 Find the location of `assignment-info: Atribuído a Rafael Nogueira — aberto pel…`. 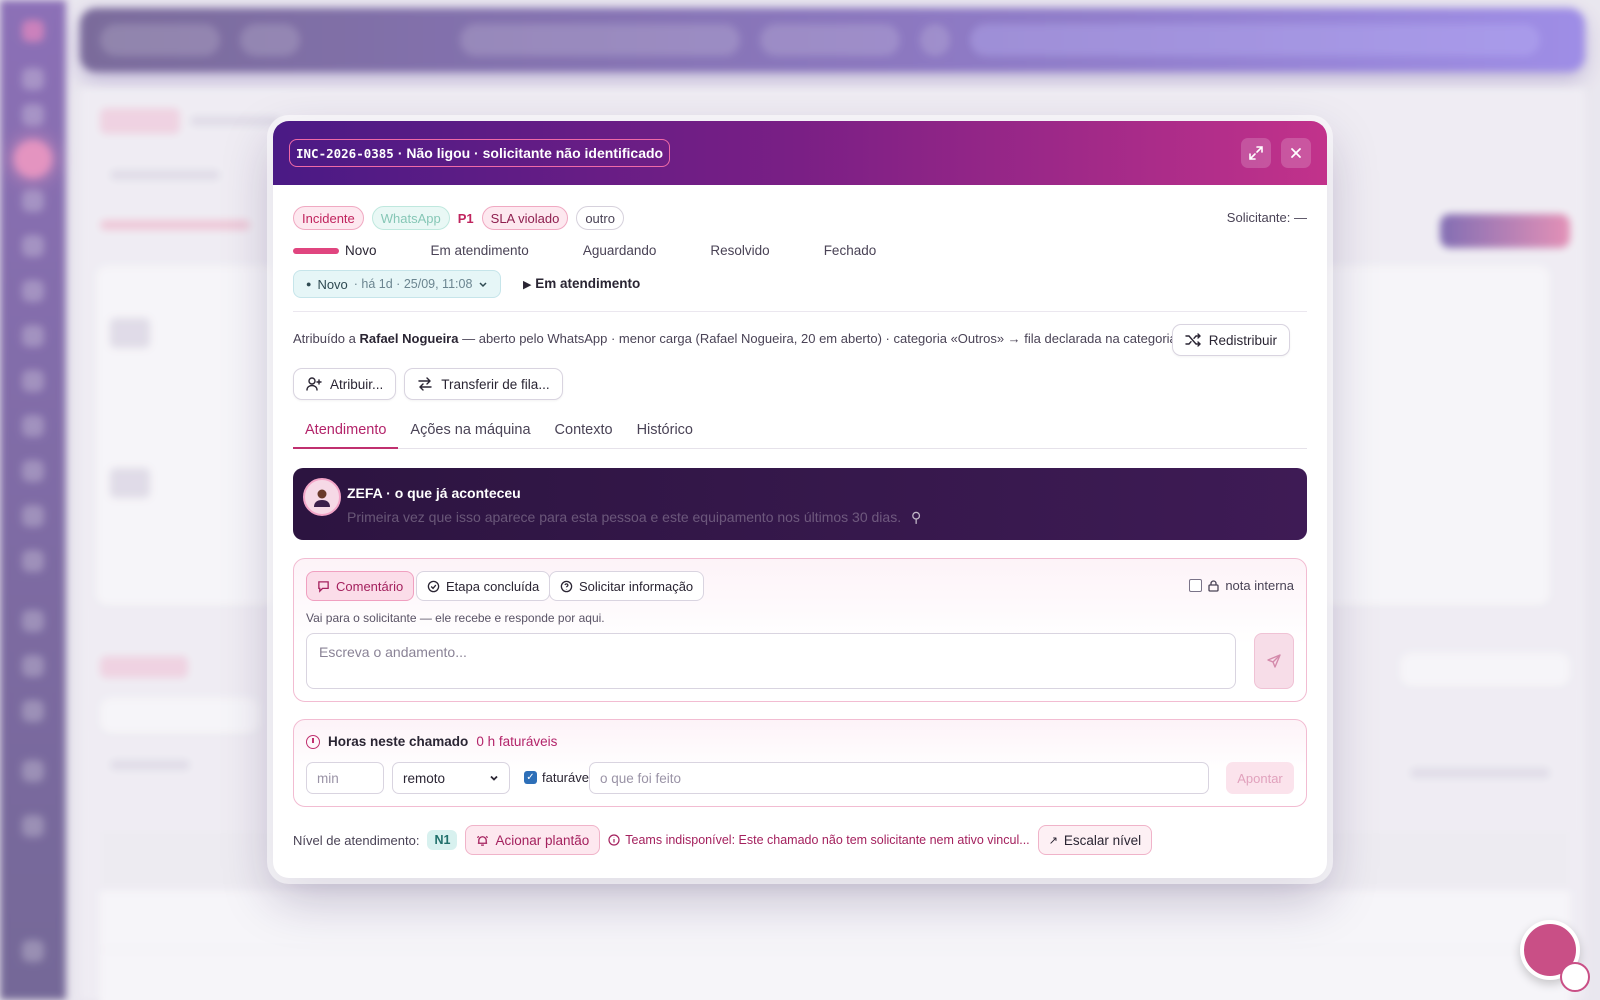

assignment-info: Atribuído a Rafael Nogueira — aberto pel… is located at coordinates (735, 338).